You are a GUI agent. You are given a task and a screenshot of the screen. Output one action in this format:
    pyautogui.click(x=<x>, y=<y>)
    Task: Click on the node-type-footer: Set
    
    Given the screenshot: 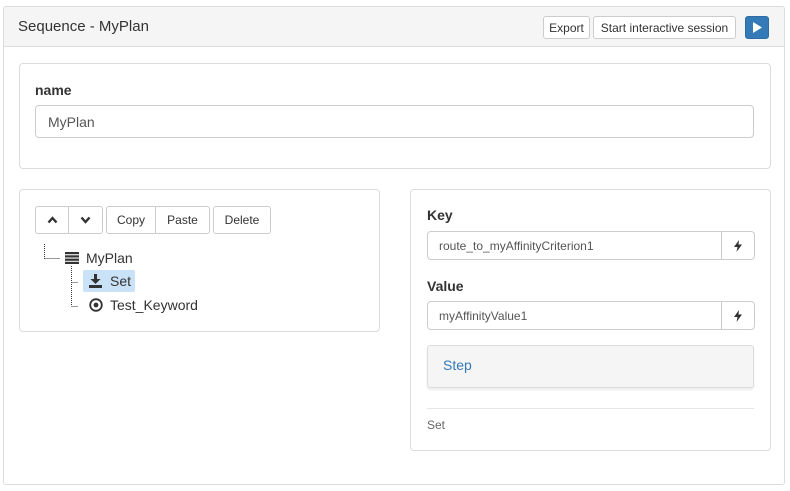 What is the action you would take?
    pyautogui.click(x=436, y=425)
    